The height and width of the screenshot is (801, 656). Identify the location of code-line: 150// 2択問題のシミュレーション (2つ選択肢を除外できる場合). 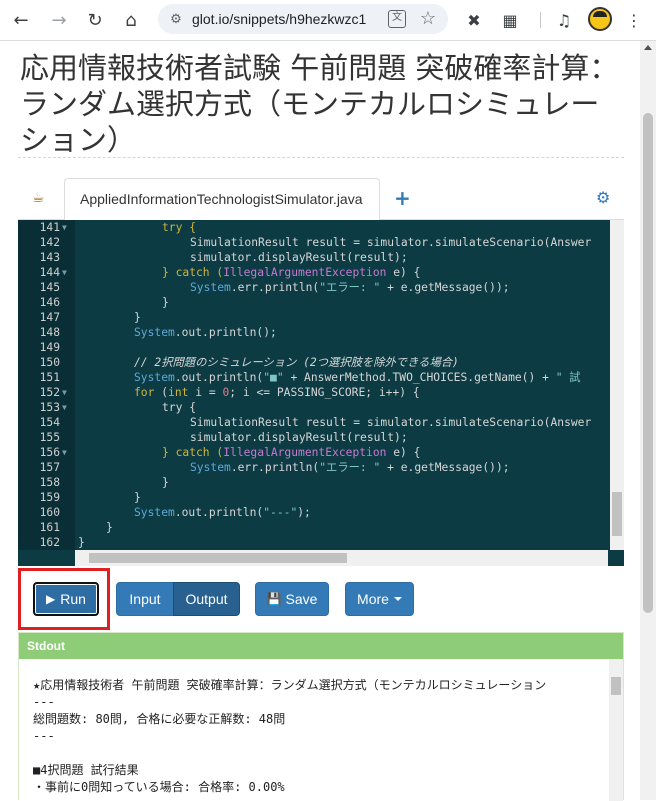
(249, 362).